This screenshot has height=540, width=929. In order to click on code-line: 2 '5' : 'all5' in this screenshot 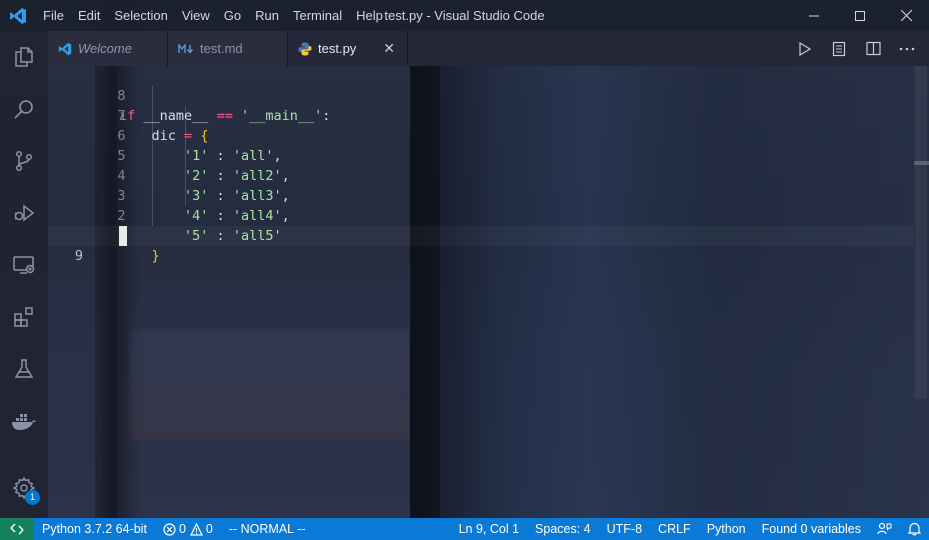, I will do `click(481, 215)`.